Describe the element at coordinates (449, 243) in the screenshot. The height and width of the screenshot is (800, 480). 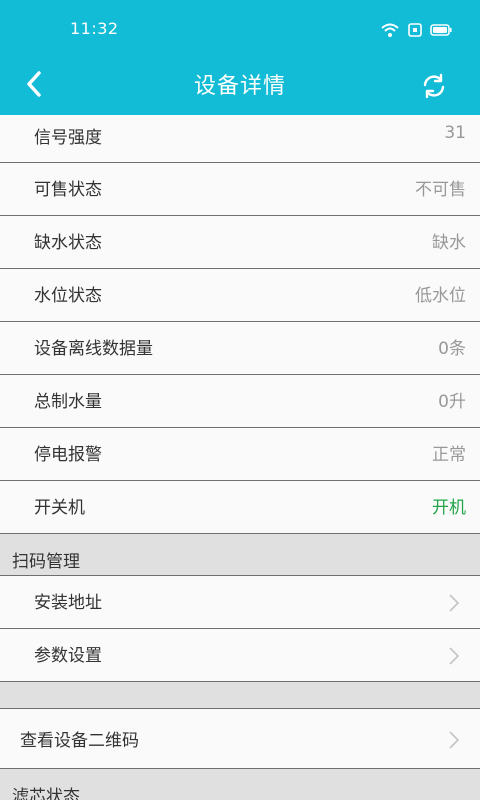
I see `row-value: 缺水` at that location.